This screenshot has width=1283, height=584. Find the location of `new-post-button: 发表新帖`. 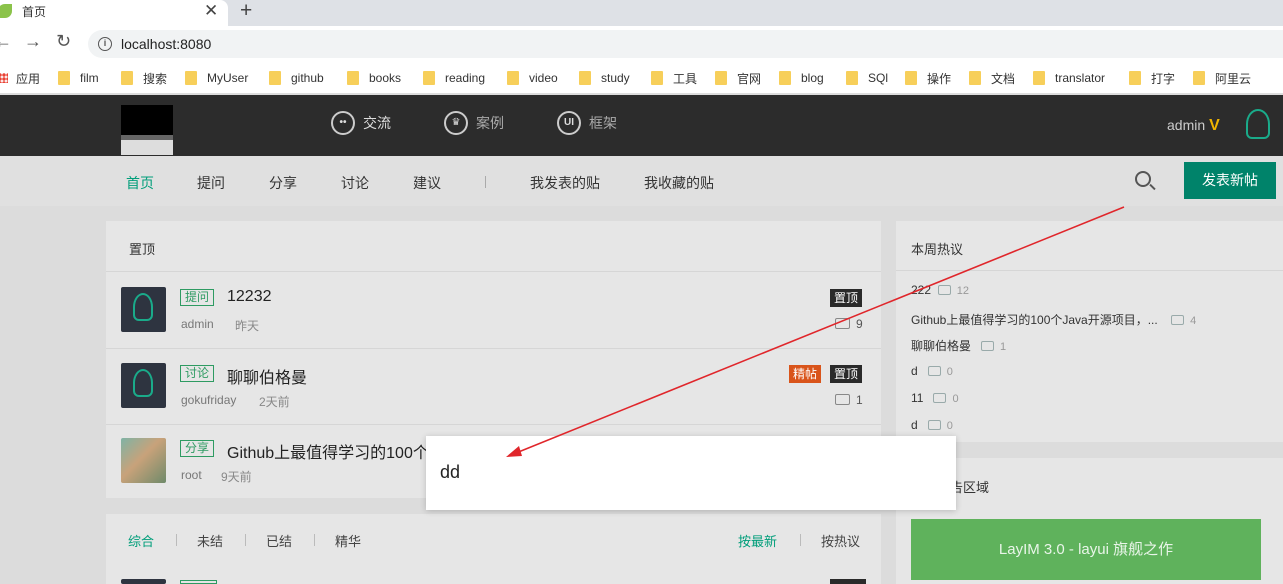

new-post-button: 发表新帖 is located at coordinates (1230, 180).